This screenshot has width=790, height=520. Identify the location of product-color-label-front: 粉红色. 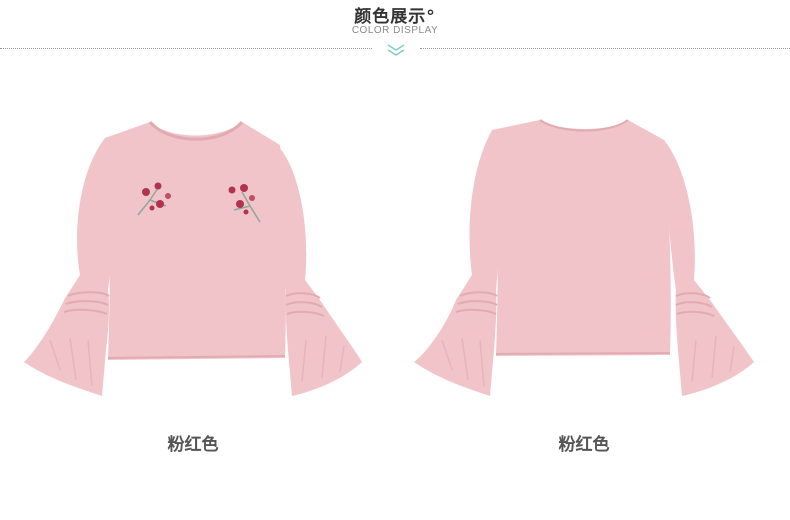
(193, 445).